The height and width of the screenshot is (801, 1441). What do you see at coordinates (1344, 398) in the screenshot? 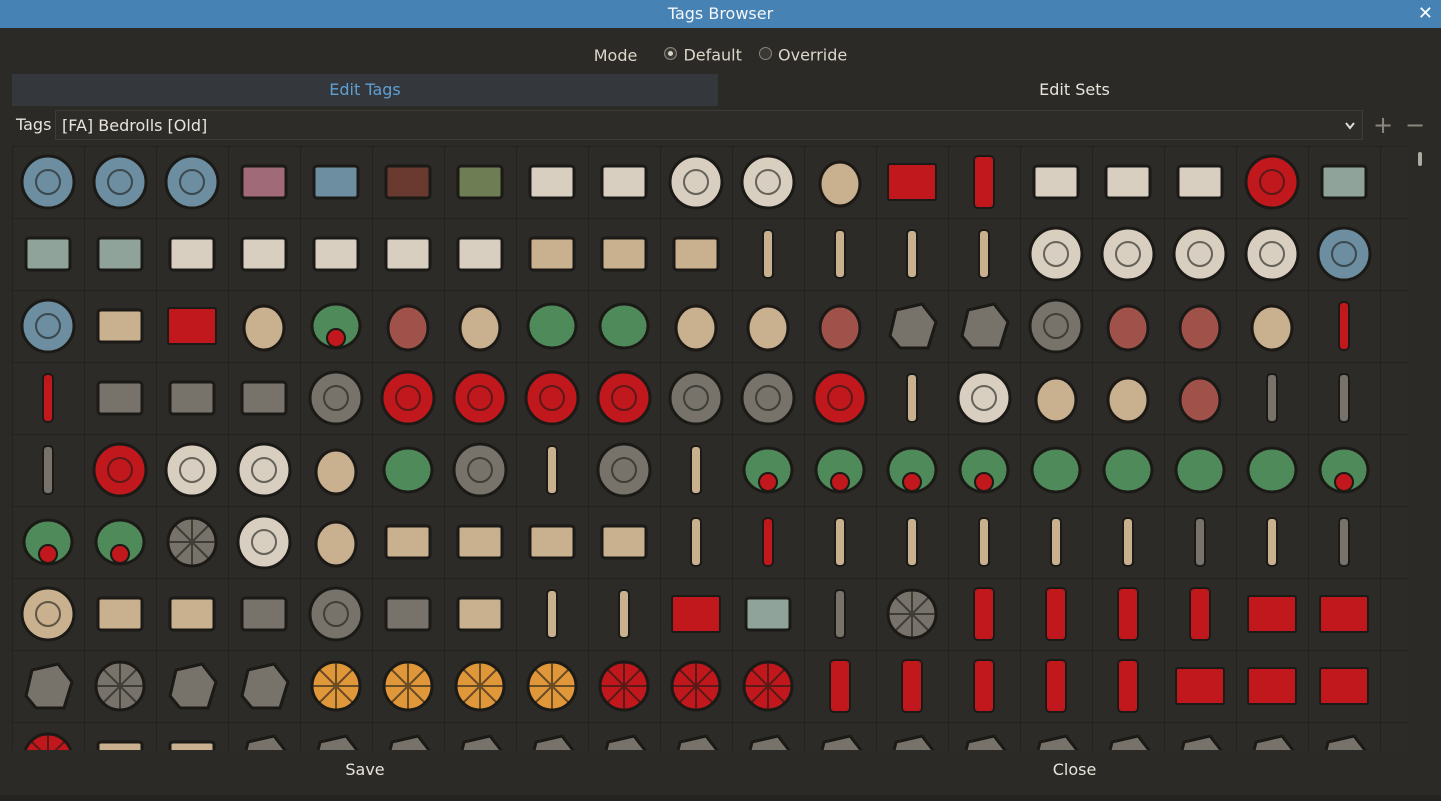
I see `knife-icon` at bounding box center [1344, 398].